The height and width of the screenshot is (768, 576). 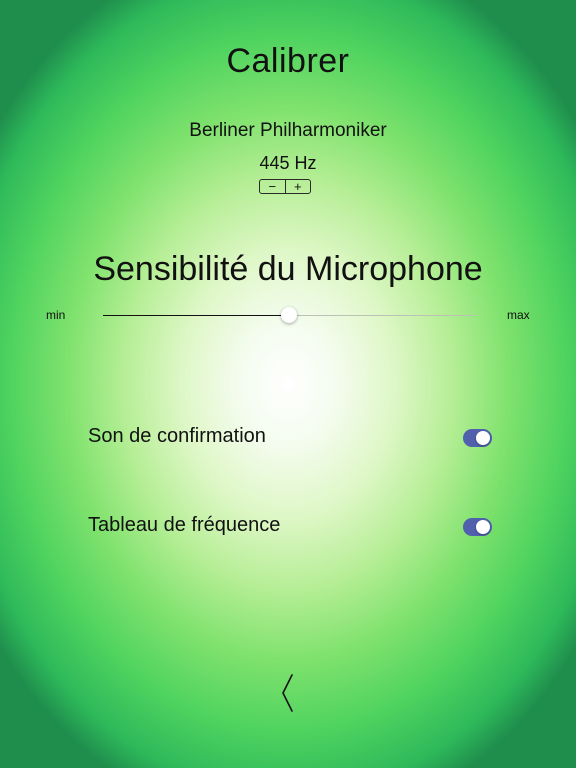 I want to click on slider-thumb, so click(x=289, y=315).